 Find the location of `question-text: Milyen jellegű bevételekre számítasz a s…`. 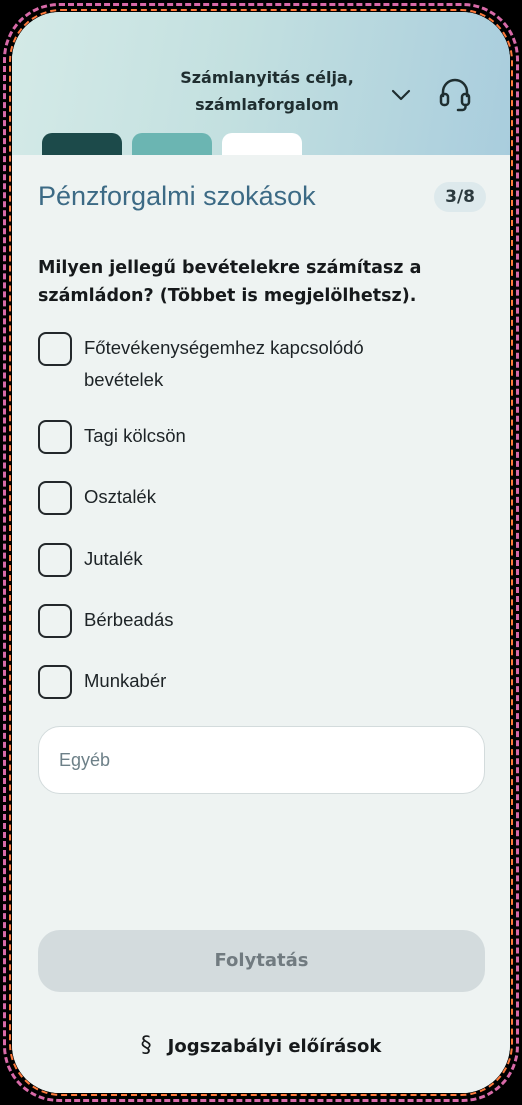

question-text: Milyen jellegű bevételekre számítasz a s… is located at coordinates (230, 282).